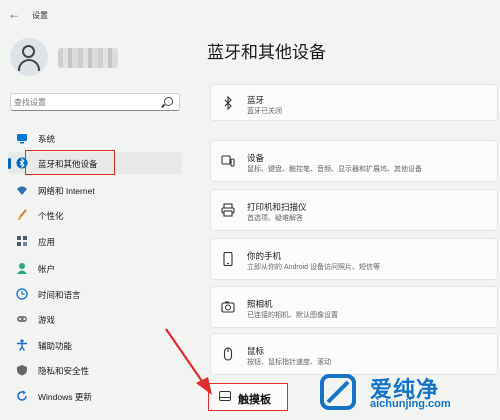 This screenshot has height=420, width=500. I want to click on sidebar-item-privacy: 隐私和安全性, so click(95, 370).